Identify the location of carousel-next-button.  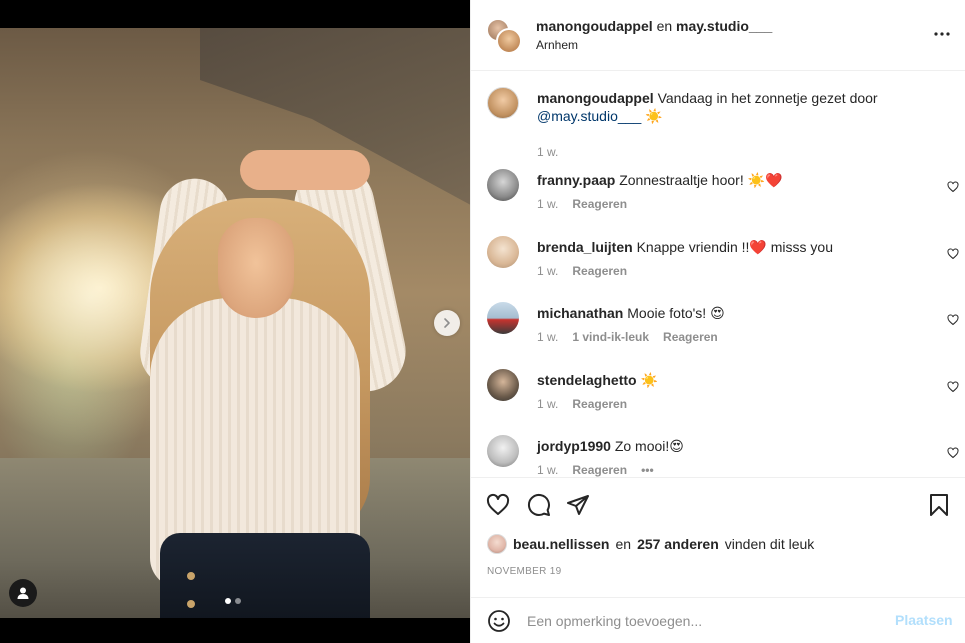
(447, 323).